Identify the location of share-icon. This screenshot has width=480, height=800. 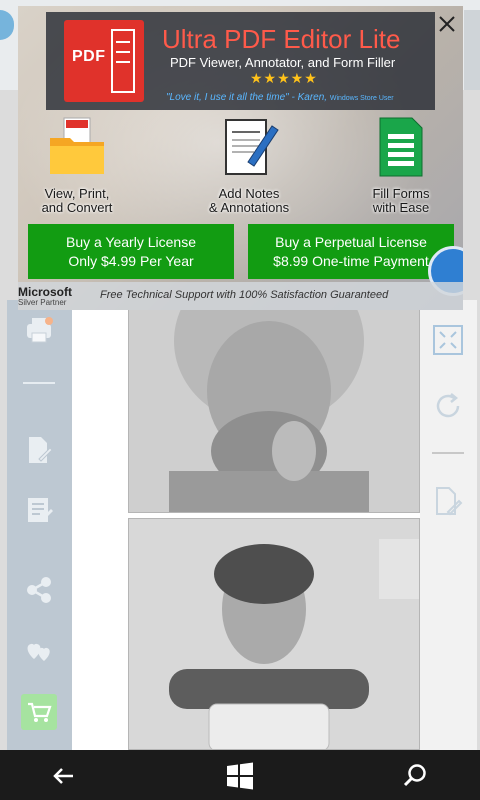
(39, 590).